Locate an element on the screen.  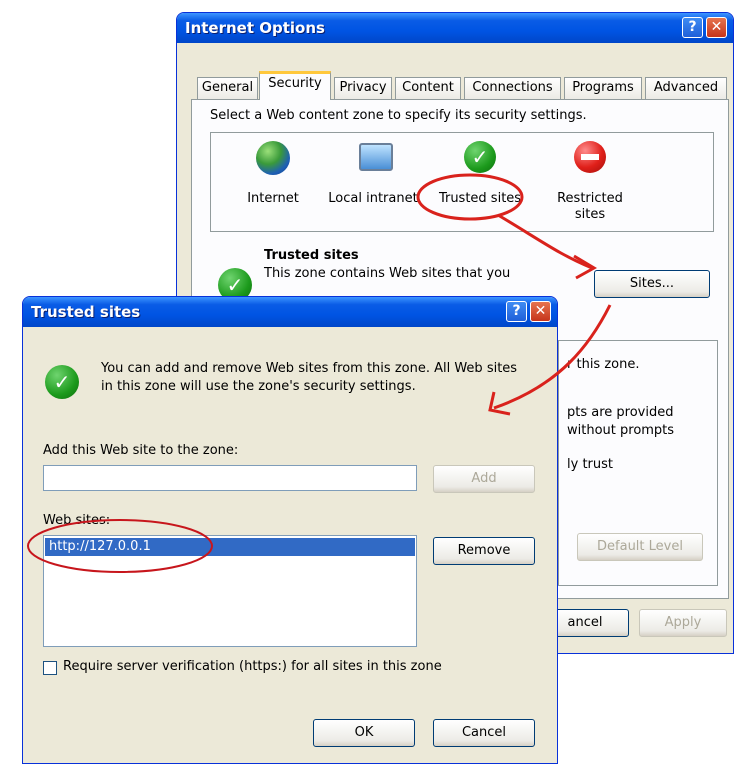
websites-list: http://127.0.0.1 is located at coordinates (230, 591).